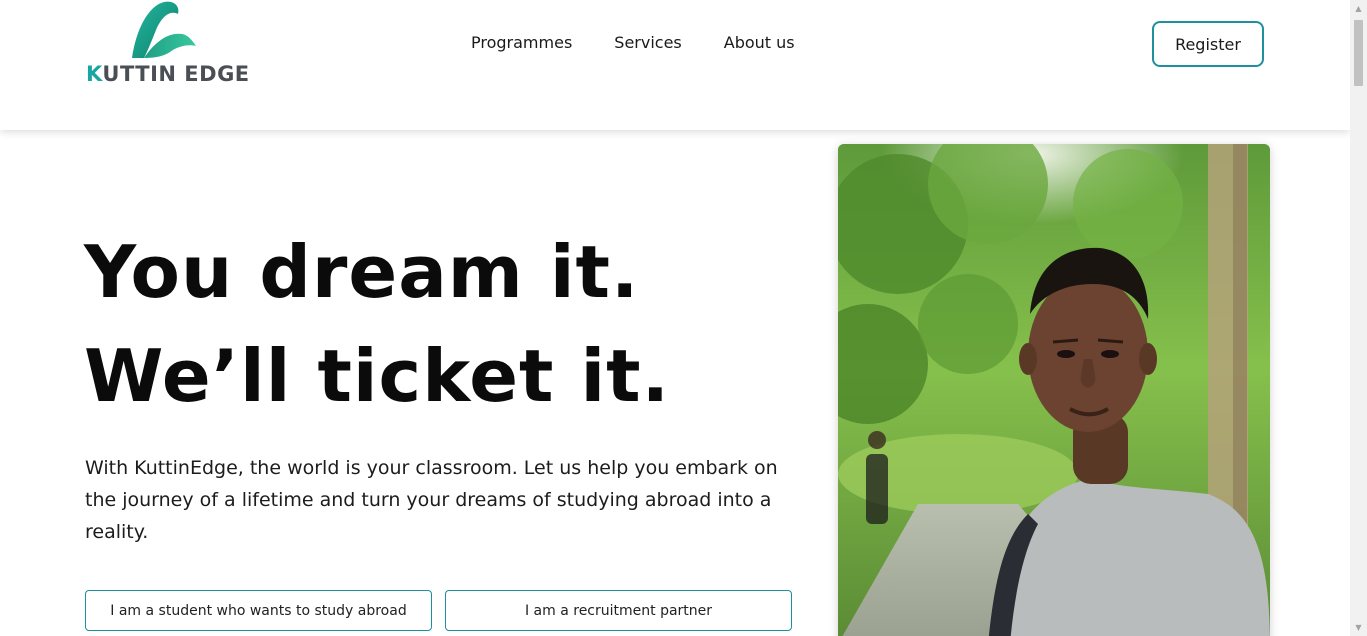 This screenshot has height=636, width=1367. What do you see at coordinates (168, 74) in the screenshot?
I see `brand-name: KUTTIN EDGE` at bounding box center [168, 74].